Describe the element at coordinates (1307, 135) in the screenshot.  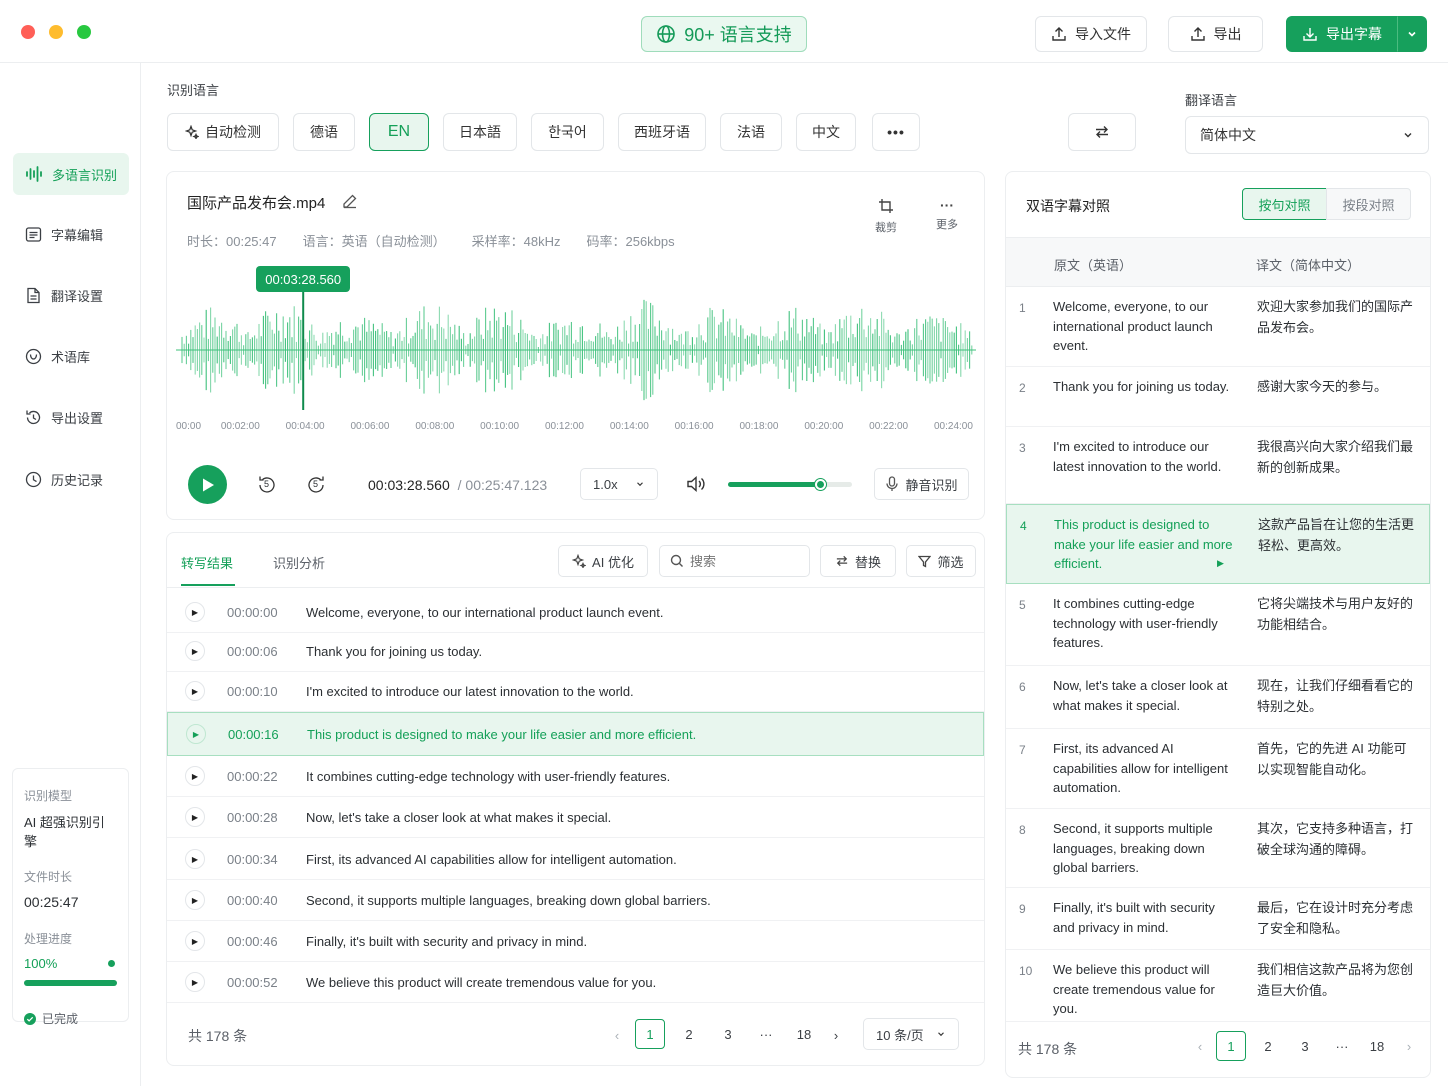
I see `translate-language-select: 简体中文` at that location.